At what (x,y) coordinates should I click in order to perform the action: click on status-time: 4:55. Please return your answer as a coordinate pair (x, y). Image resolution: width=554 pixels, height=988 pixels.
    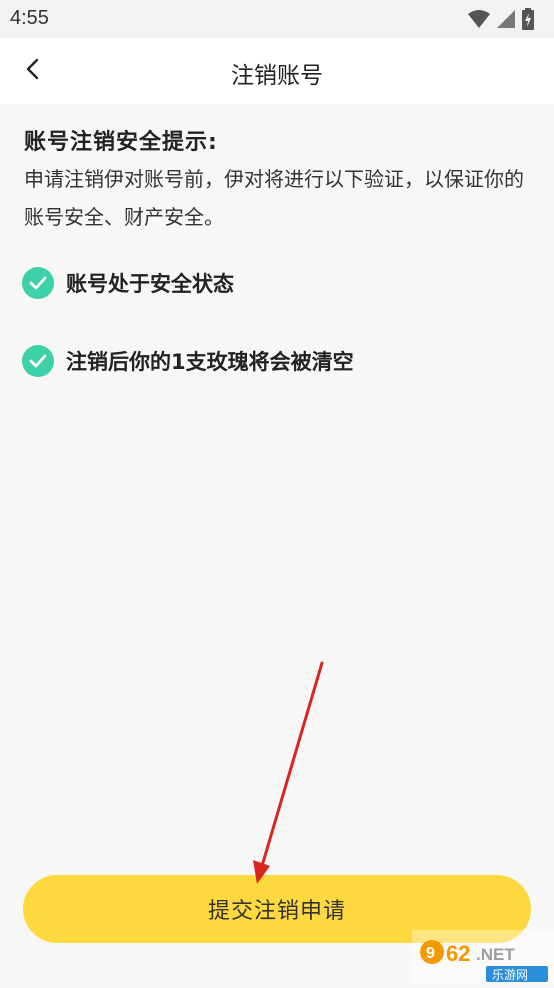
    Looking at the image, I should click on (29, 18).